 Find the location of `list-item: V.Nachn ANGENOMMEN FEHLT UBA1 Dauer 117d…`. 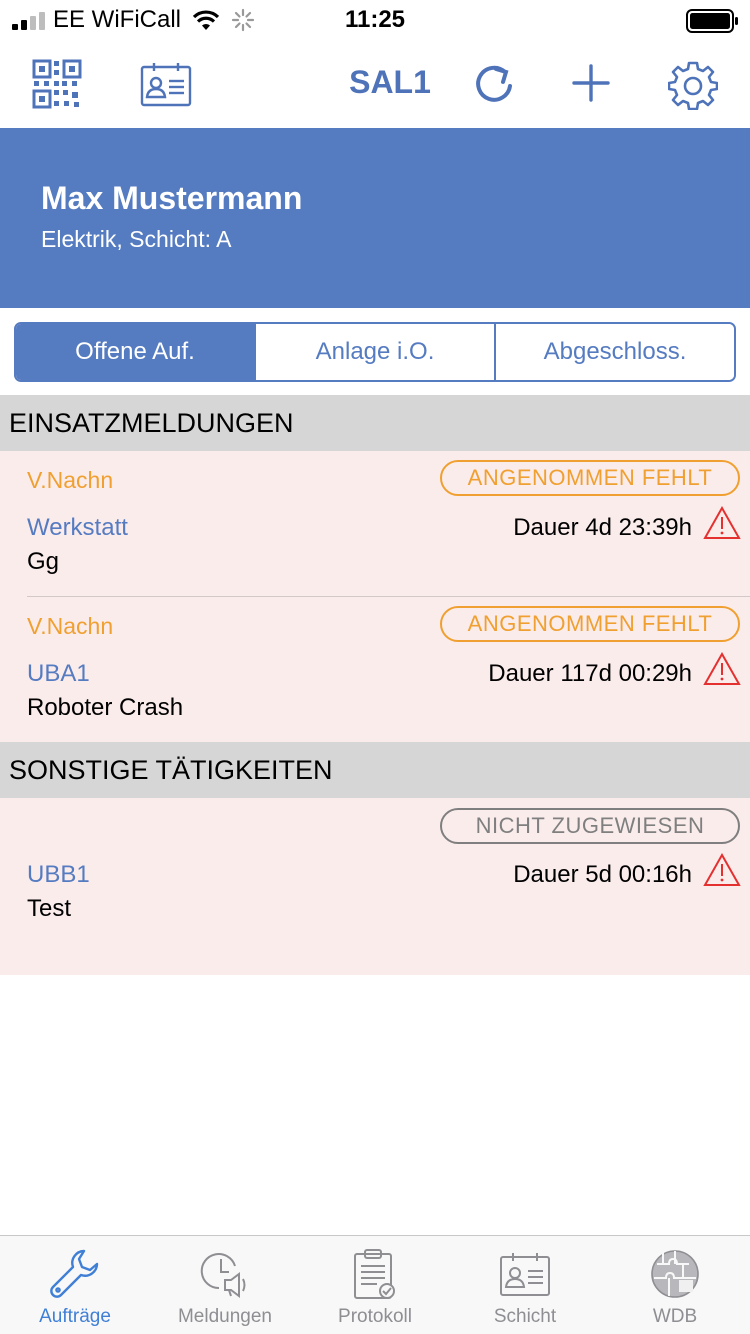

list-item: V.Nachn ANGENOMMEN FEHLT UBA1 Dauer 117d… is located at coordinates (375, 669).